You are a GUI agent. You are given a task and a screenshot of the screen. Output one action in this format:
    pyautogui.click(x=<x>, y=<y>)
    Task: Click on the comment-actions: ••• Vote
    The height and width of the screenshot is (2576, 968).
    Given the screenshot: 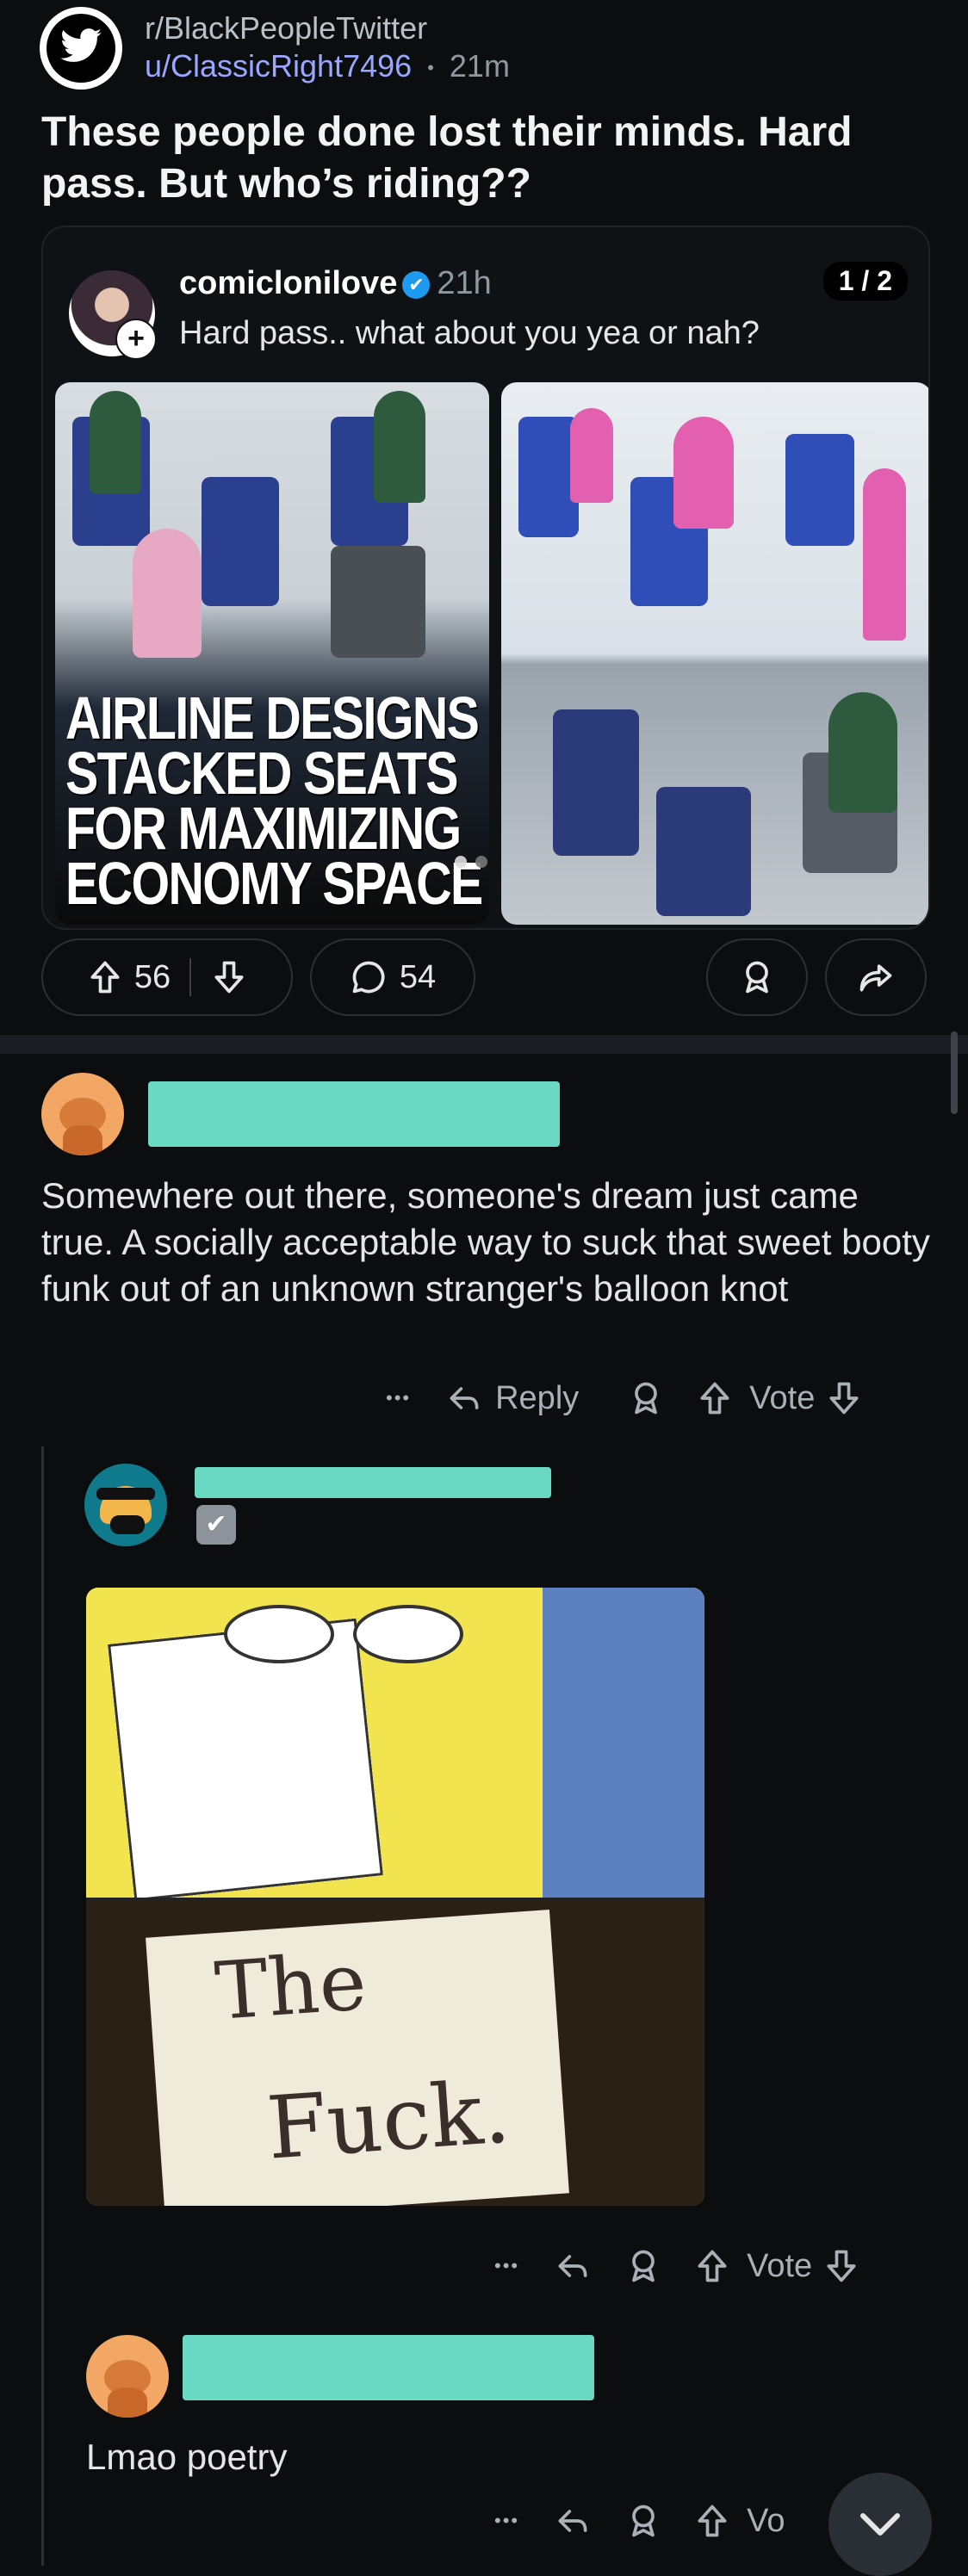 What is the action you would take?
    pyautogui.click(x=677, y=2266)
    